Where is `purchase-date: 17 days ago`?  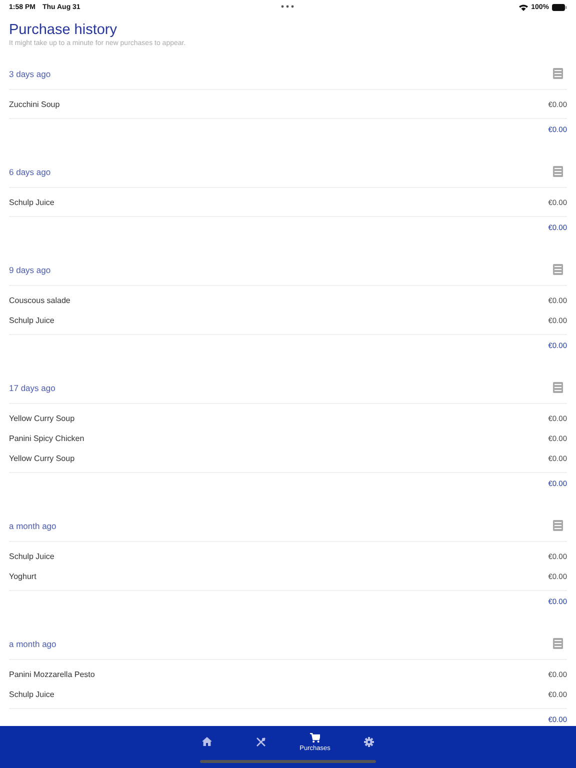 purchase-date: 17 days ago is located at coordinates (32, 387).